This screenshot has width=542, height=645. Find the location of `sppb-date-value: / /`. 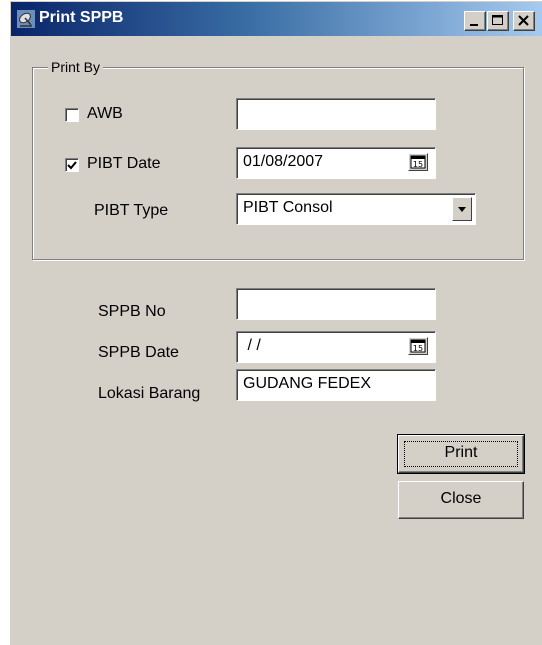

sppb-date-value: / / is located at coordinates (252, 345).